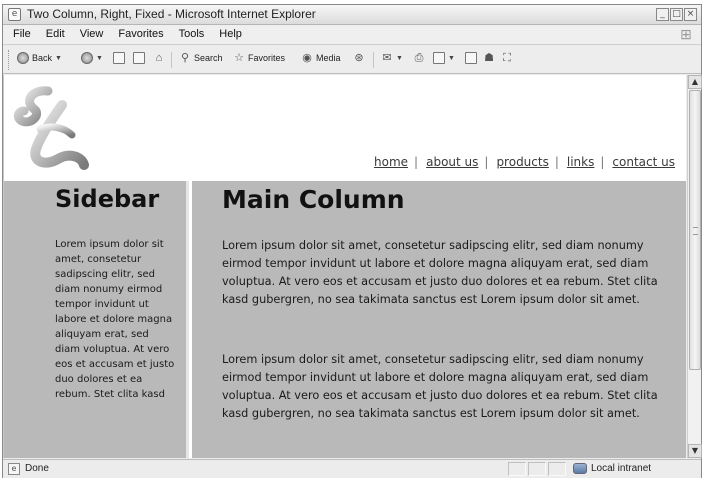  What do you see at coordinates (439, 58) in the screenshot?
I see `edit-icon` at bounding box center [439, 58].